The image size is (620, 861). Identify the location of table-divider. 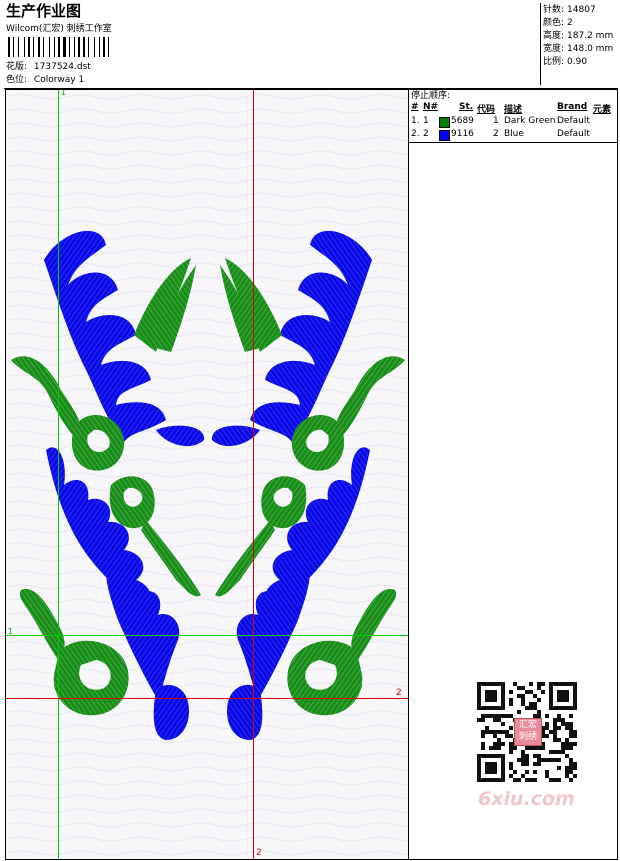
(513, 142).